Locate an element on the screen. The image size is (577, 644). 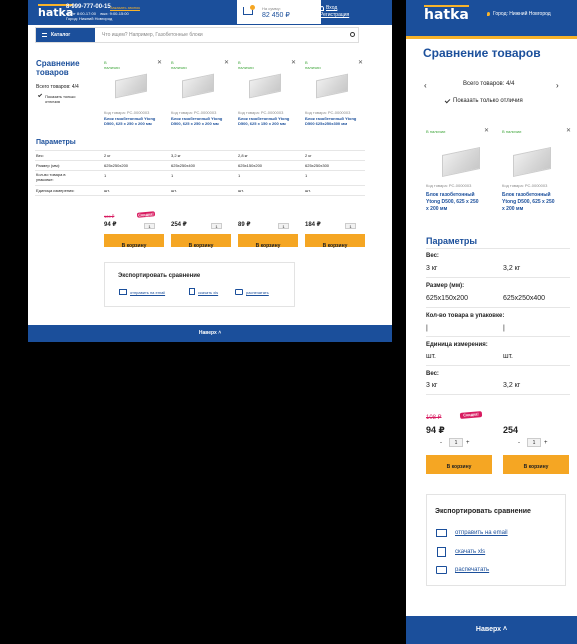
page-title-2: товаров is located at coordinates (52, 72).